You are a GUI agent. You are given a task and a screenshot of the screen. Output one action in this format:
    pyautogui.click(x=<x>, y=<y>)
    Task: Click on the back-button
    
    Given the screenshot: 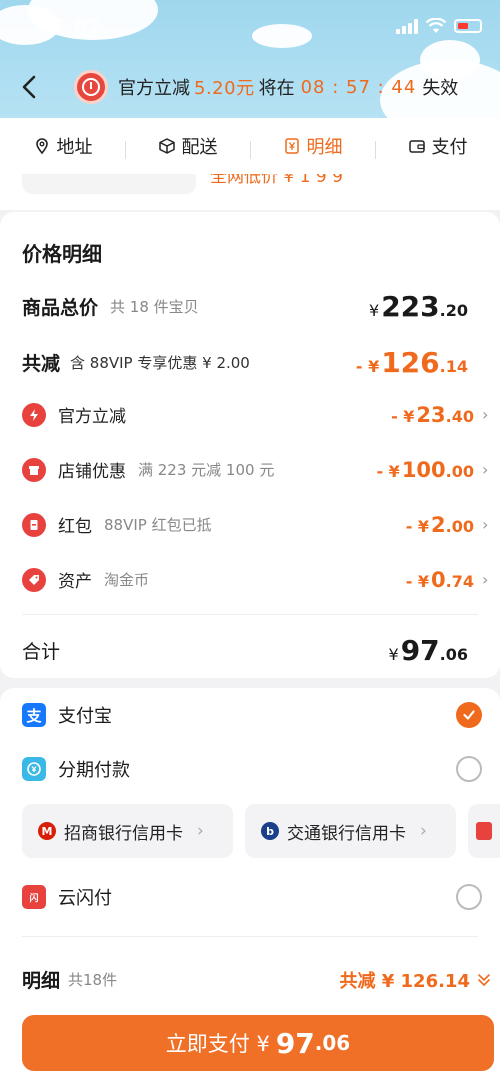 What is the action you would take?
    pyautogui.click(x=29, y=87)
    